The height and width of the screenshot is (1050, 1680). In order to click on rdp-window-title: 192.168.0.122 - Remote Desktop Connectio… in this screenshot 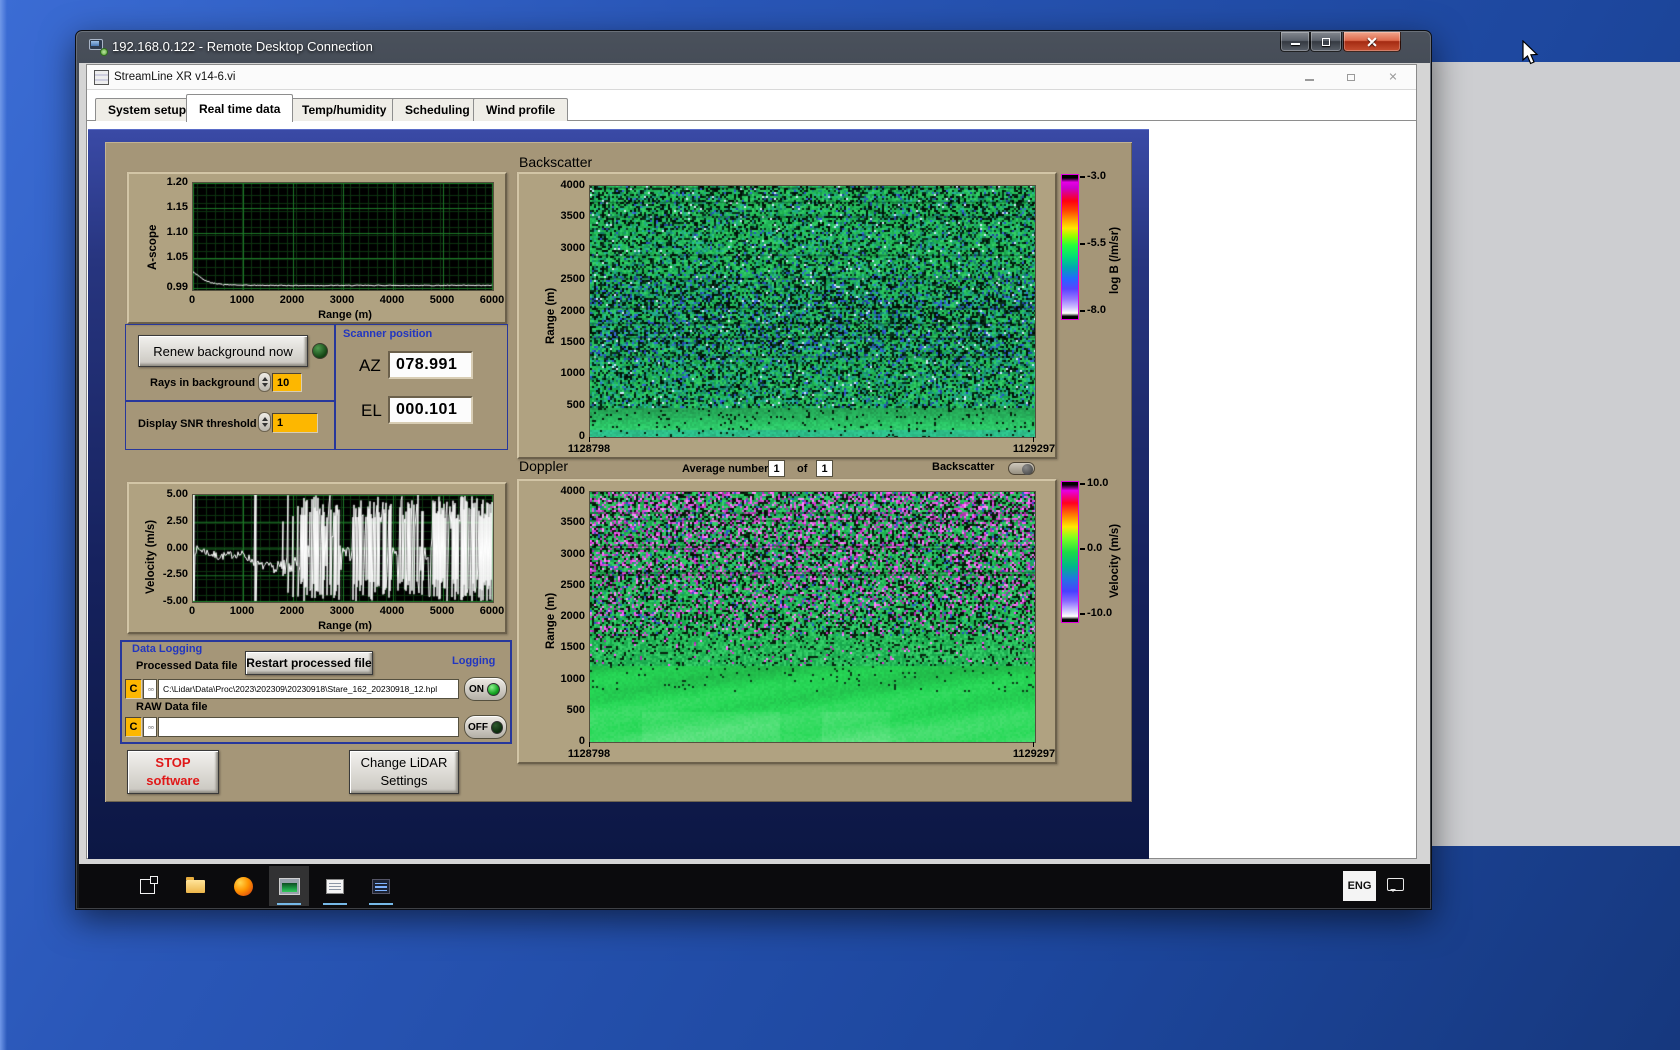, I will do `click(242, 46)`.